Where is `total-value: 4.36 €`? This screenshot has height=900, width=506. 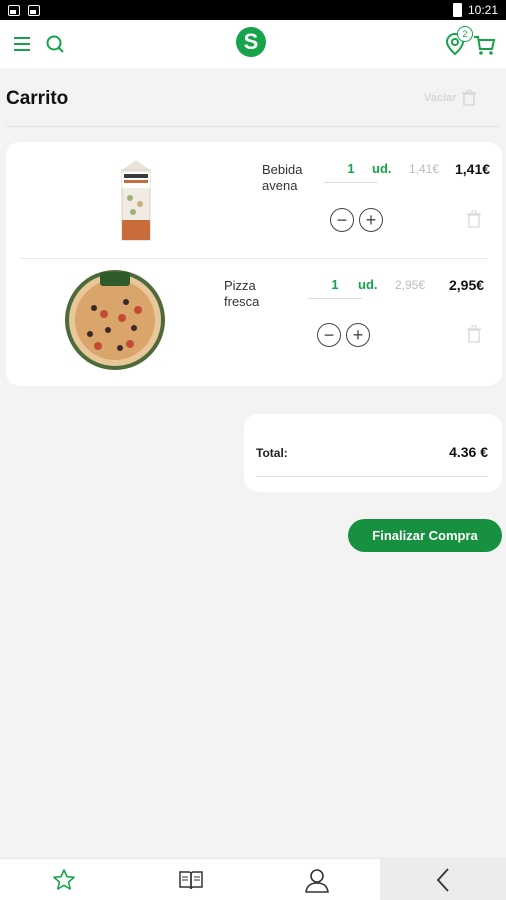
total-value: 4.36 € is located at coordinates (468, 452).